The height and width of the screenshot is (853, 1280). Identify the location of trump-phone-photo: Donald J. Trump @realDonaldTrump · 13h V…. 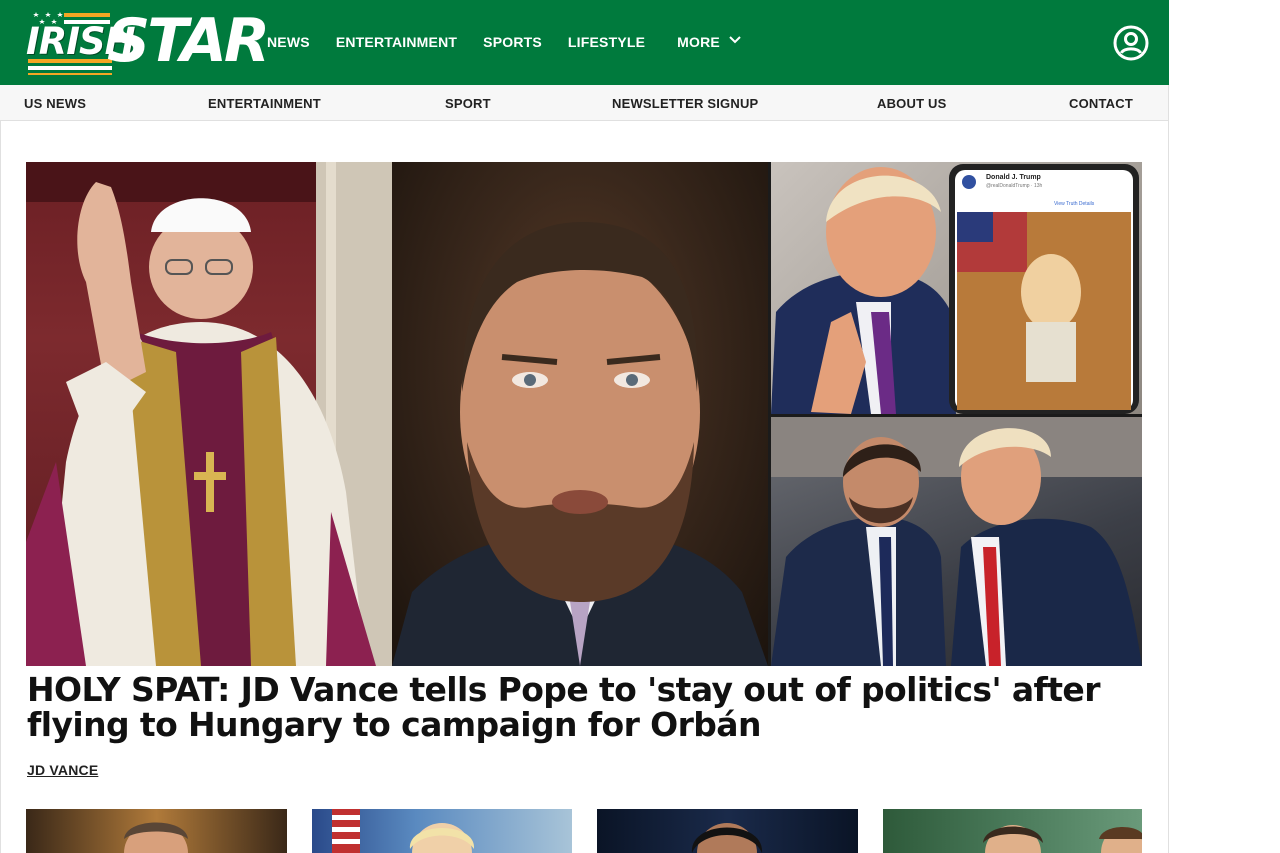
(956, 288).